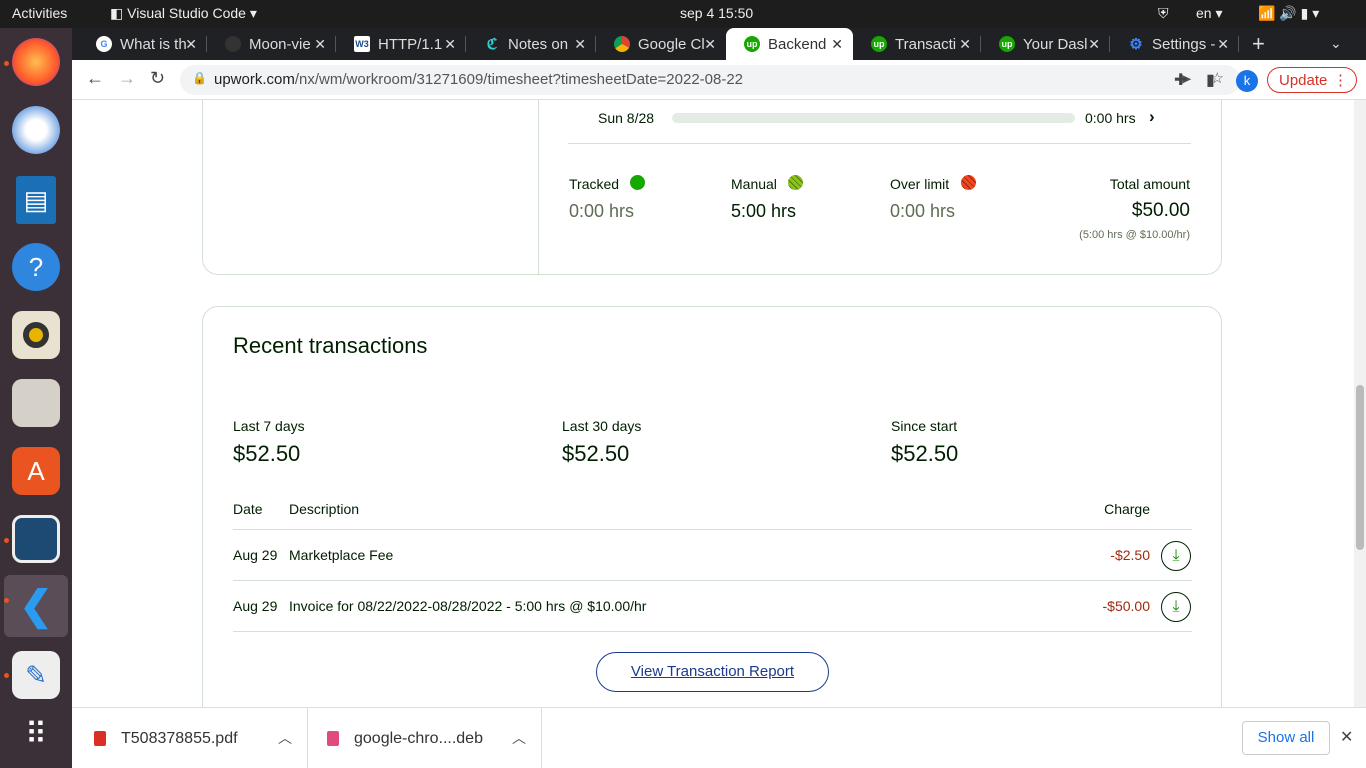 The width and height of the screenshot is (1366, 768). What do you see at coordinates (36, 606) in the screenshot?
I see `vscode-icon: ❮` at bounding box center [36, 606].